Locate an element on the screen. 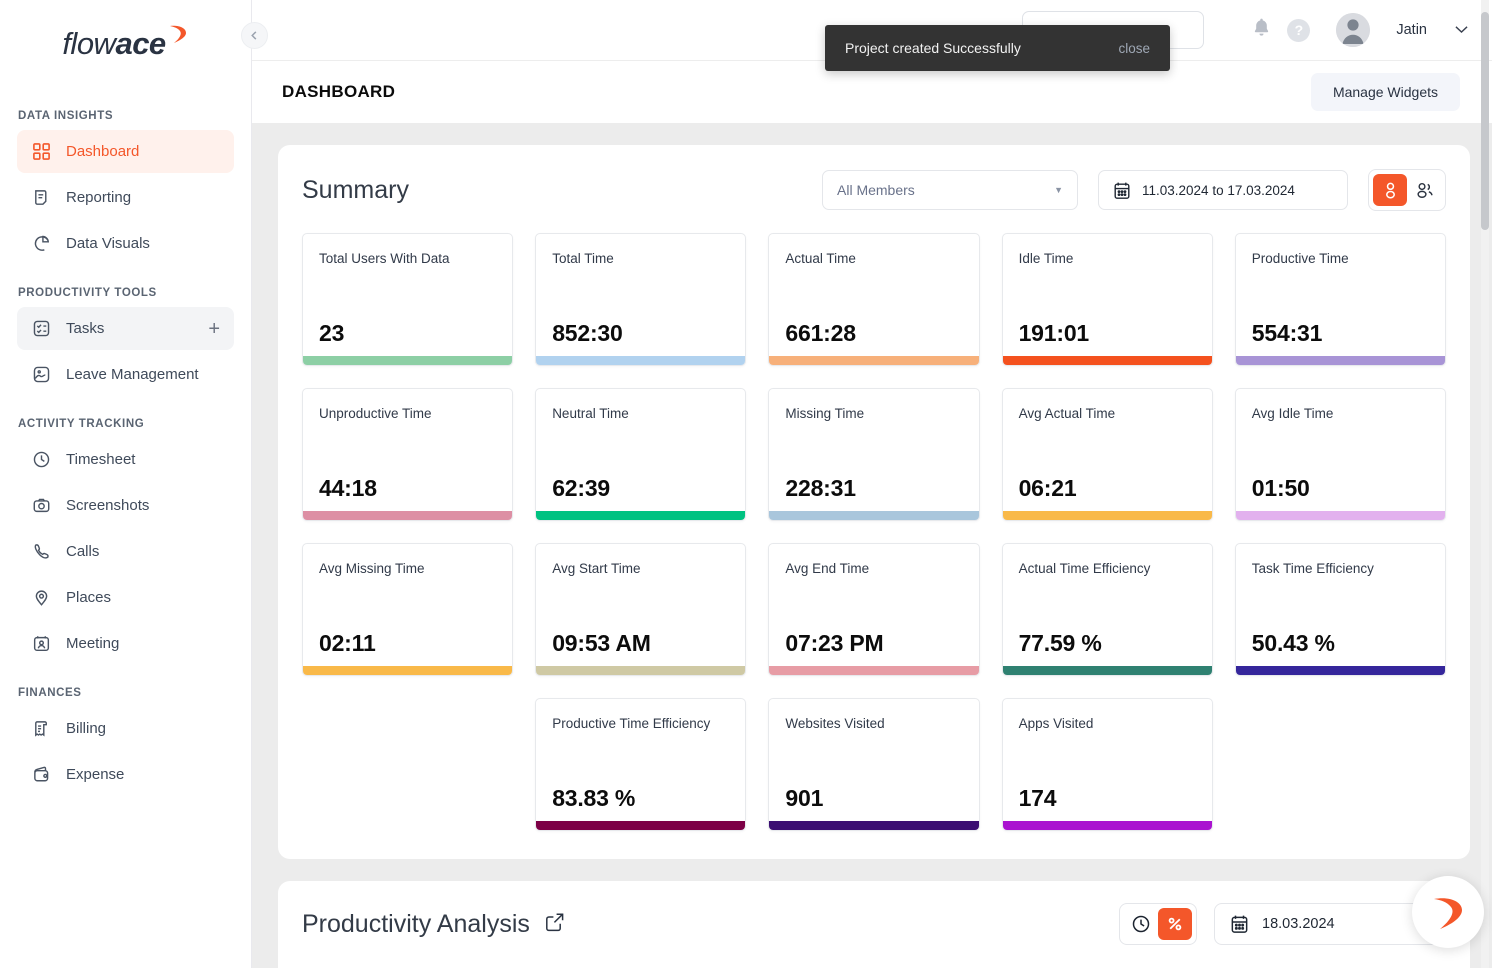 This screenshot has width=1492, height=968. metric-value: 554:31 is located at coordinates (1287, 333).